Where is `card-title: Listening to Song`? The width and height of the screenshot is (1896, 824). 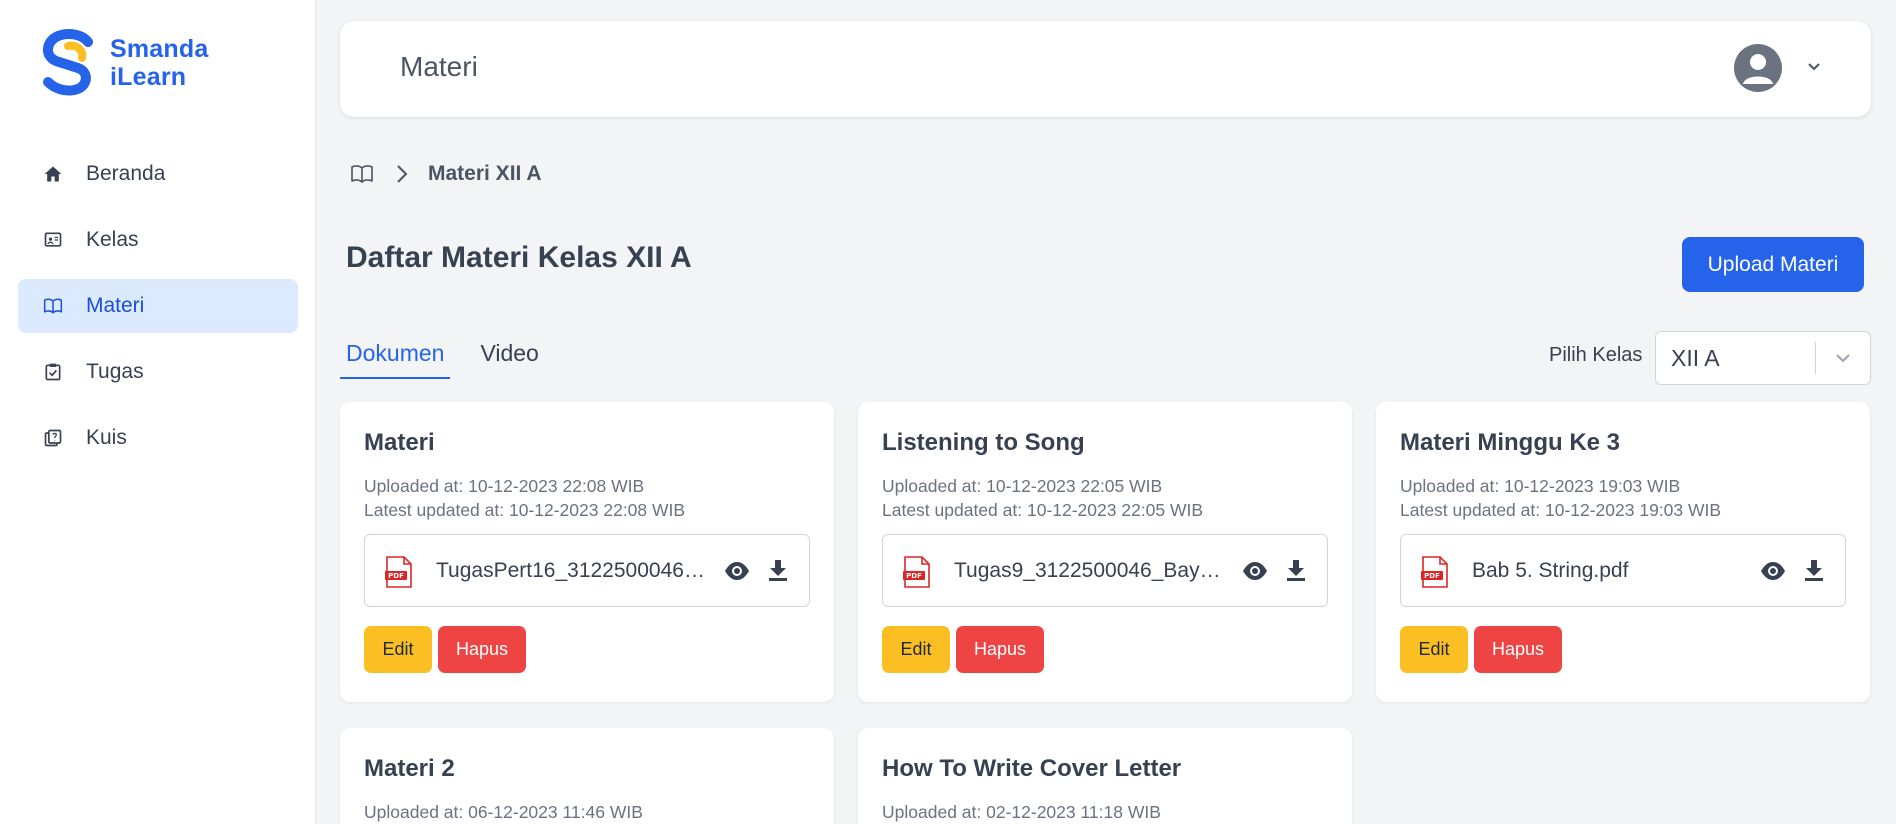 card-title: Listening to Song is located at coordinates (983, 442).